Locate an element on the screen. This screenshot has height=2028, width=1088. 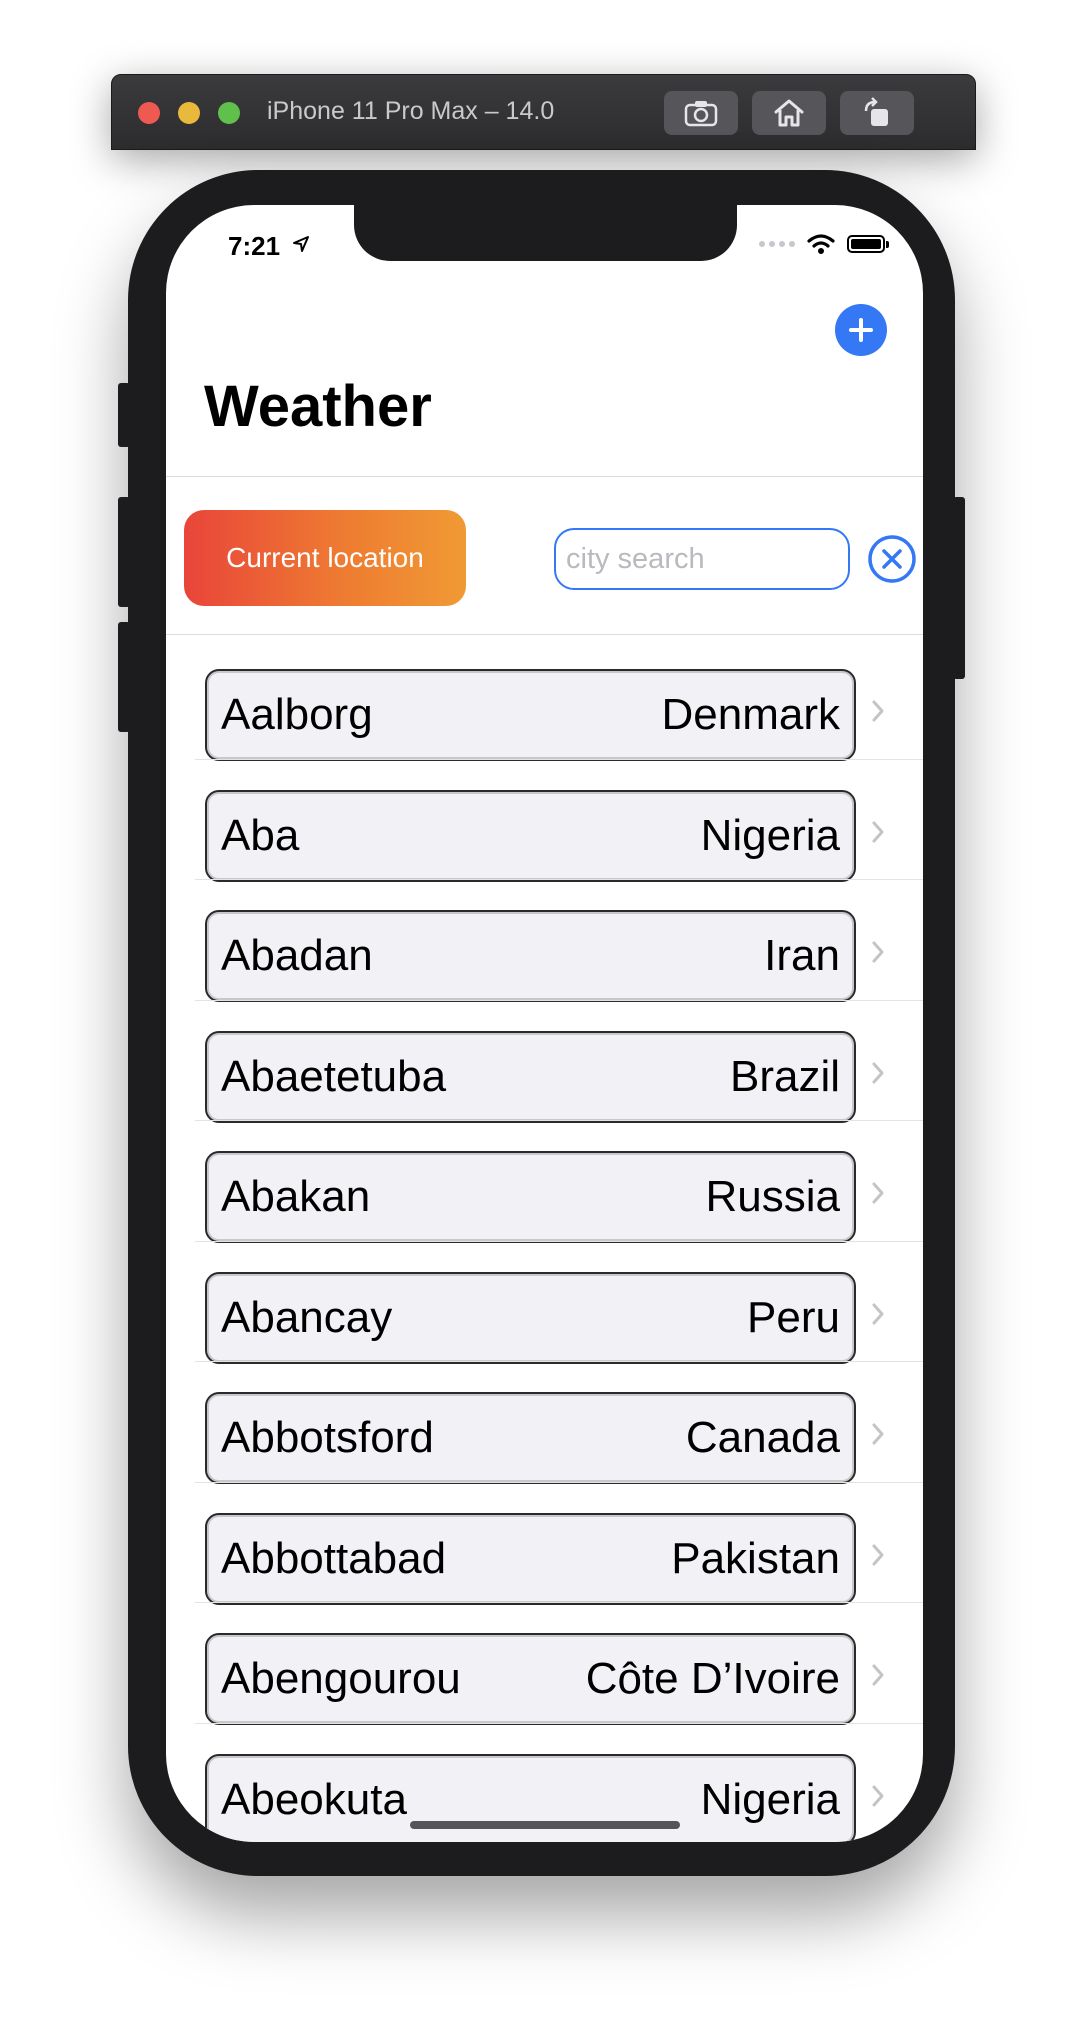
rotate-icon is located at coordinates (876, 111).